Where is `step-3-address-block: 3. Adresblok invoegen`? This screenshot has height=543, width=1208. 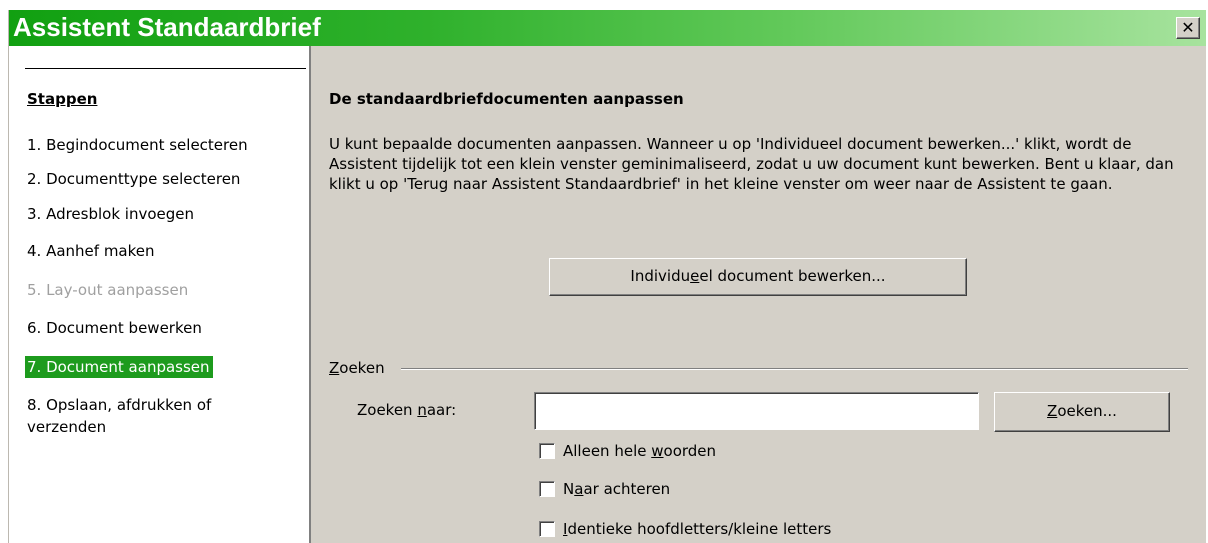
step-3-address-block: 3. Adresblok invoegen is located at coordinates (110, 214).